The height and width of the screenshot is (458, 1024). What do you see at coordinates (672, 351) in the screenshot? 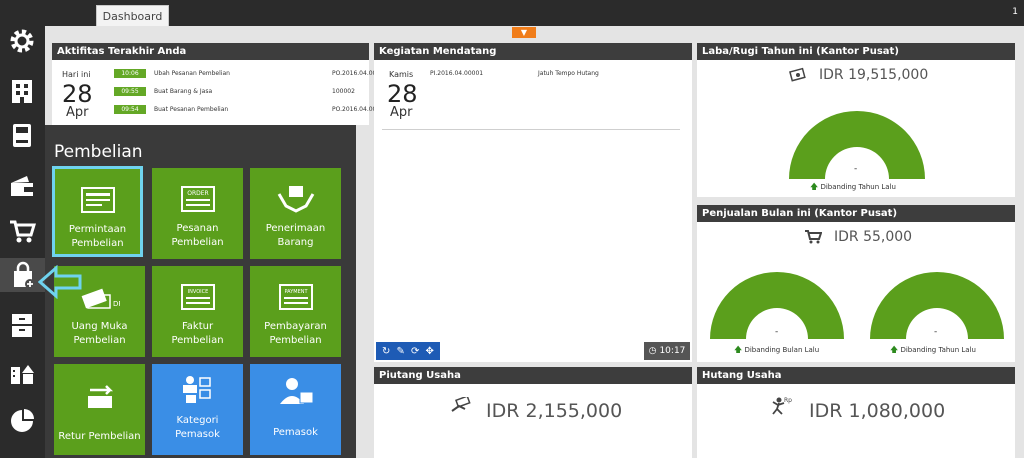
I see `clock-time: 10:17` at bounding box center [672, 351].